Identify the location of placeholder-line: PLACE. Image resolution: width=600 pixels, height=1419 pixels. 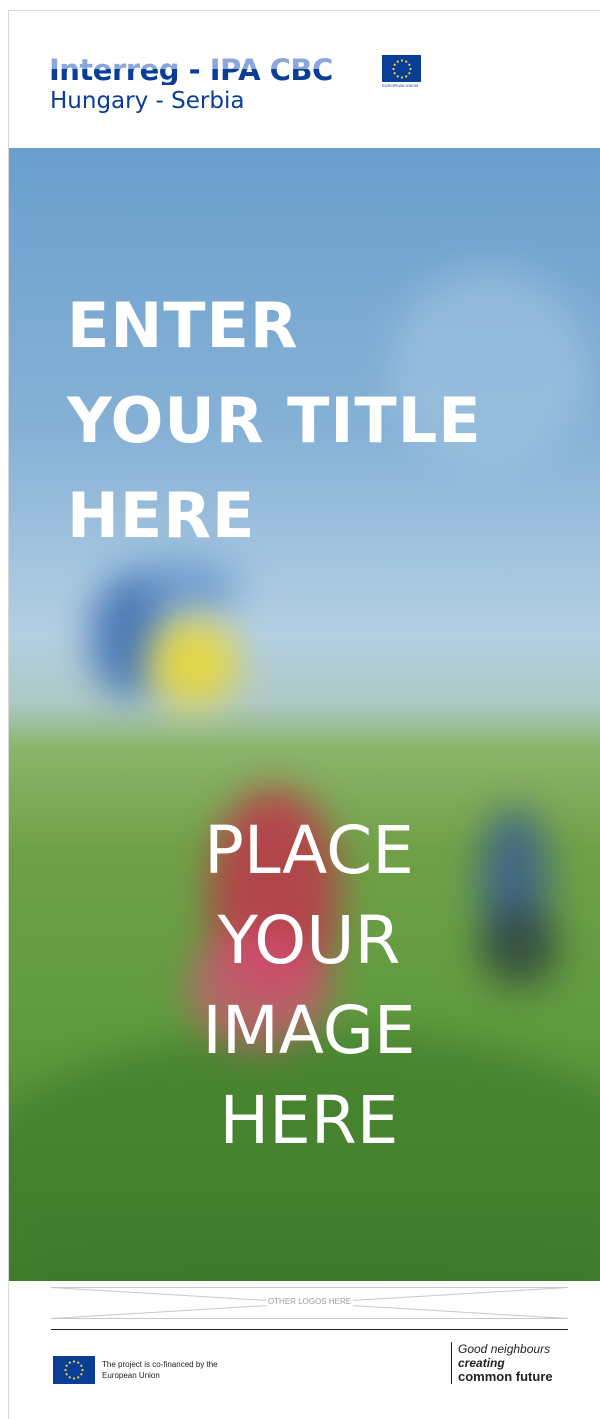
(309, 850).